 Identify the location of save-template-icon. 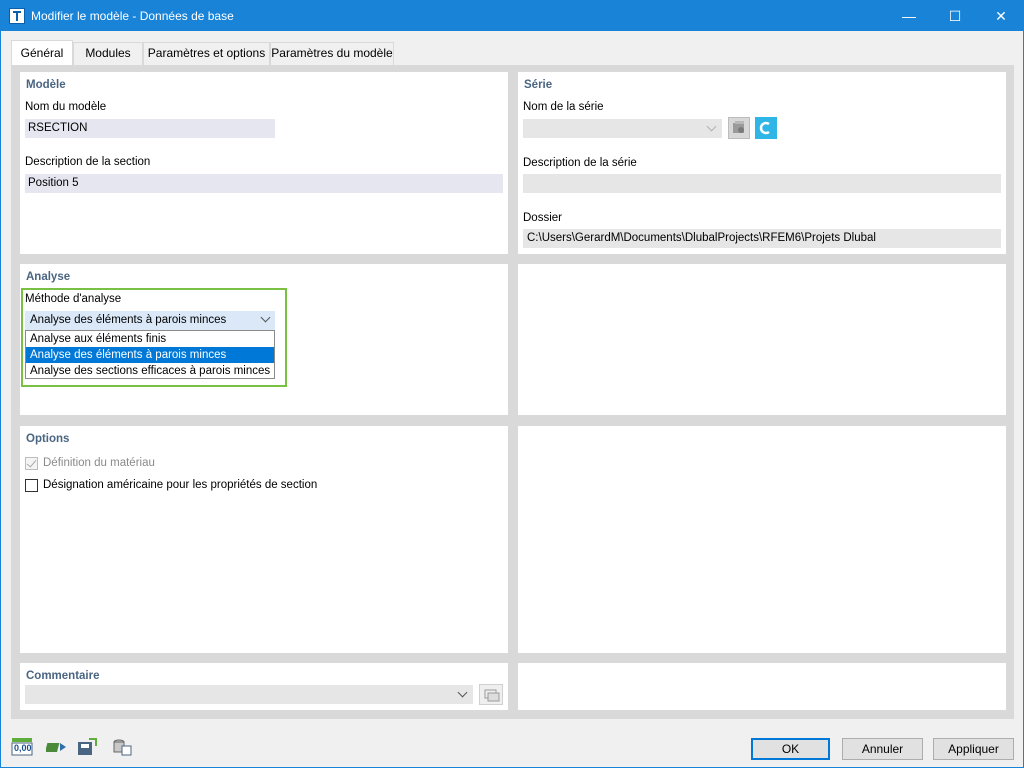
(87, 747).